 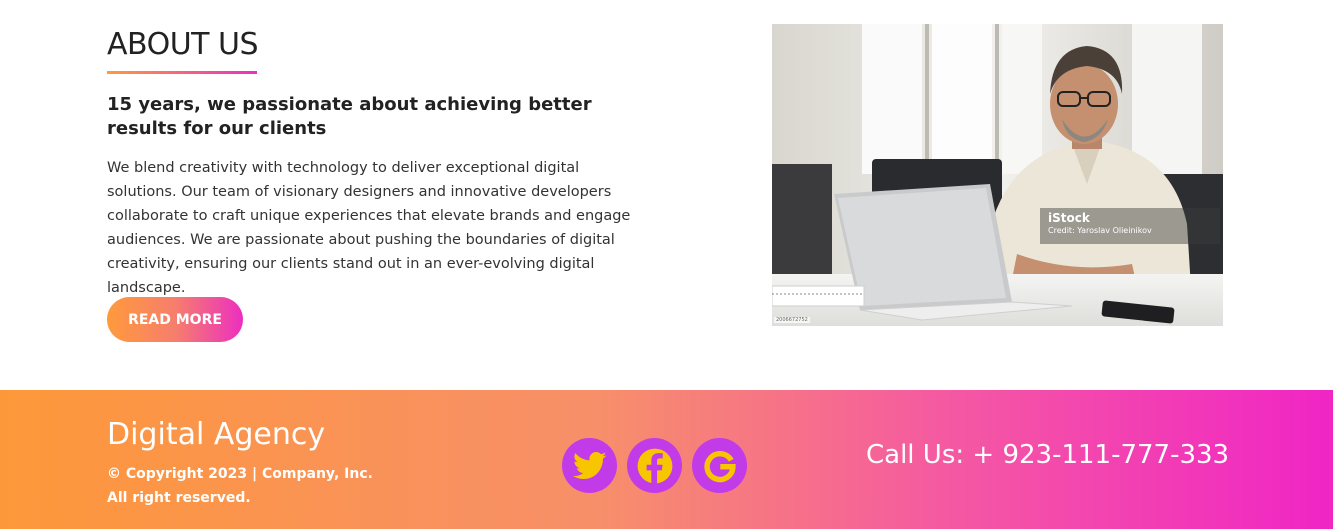 I want to click on watermark-brand: iStock, so click(x=1069, y=218).